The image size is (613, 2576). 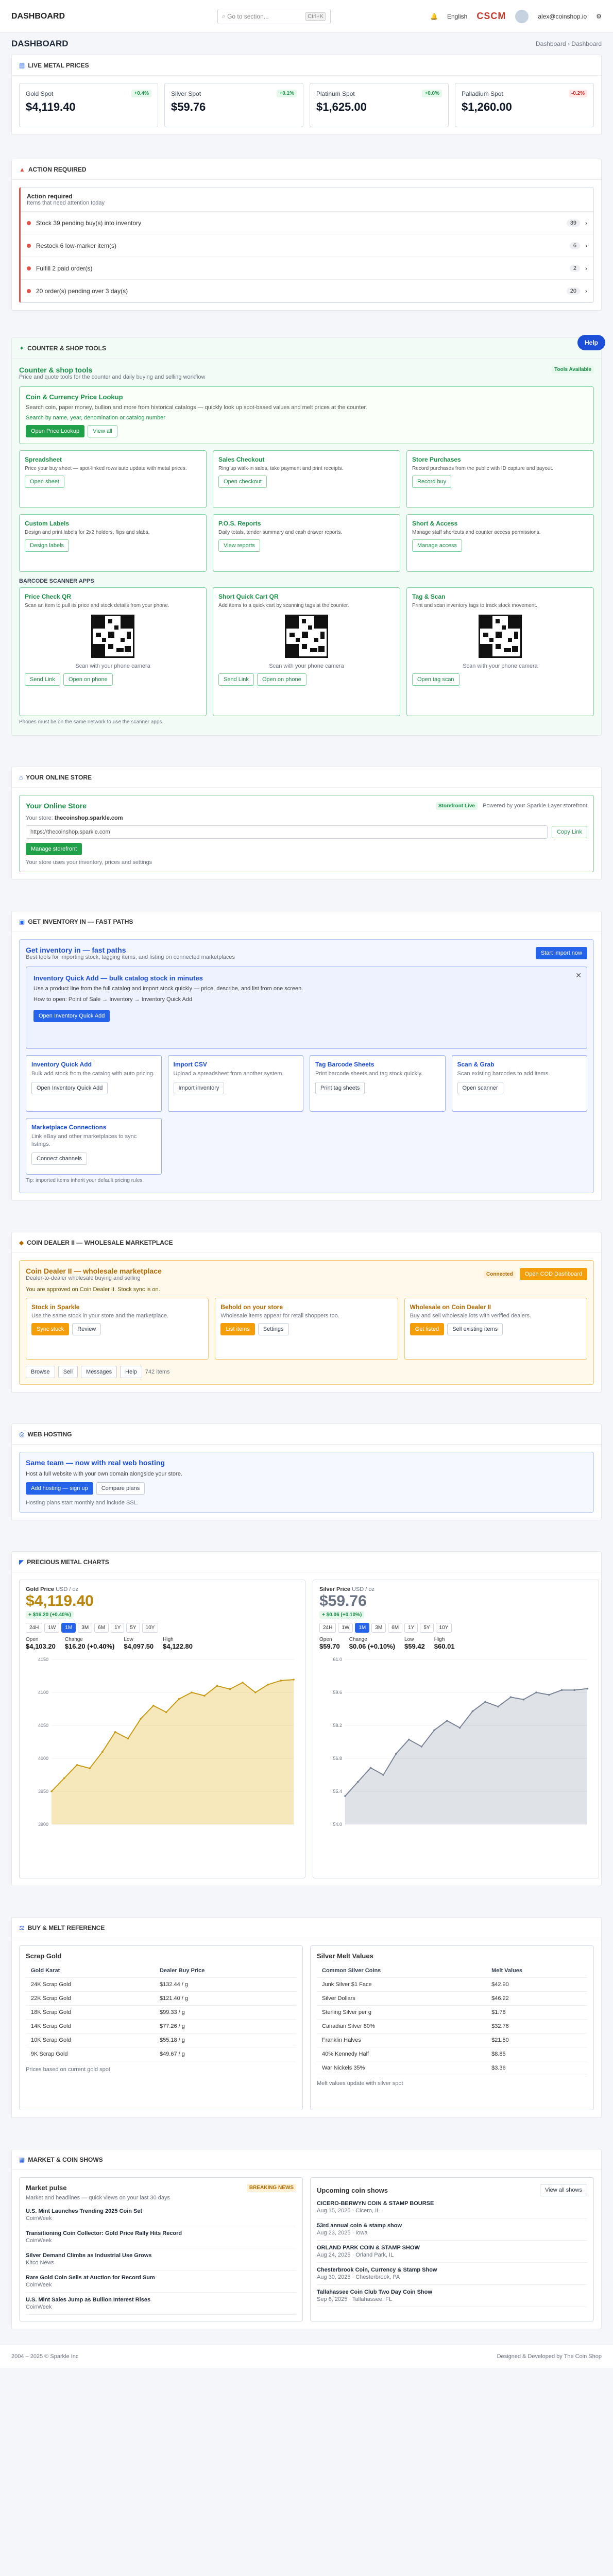 What do you see at coordinates (242, 481) in the screenshot?
I see `tool-button: Open checkout` at bounding box center [242, 481].